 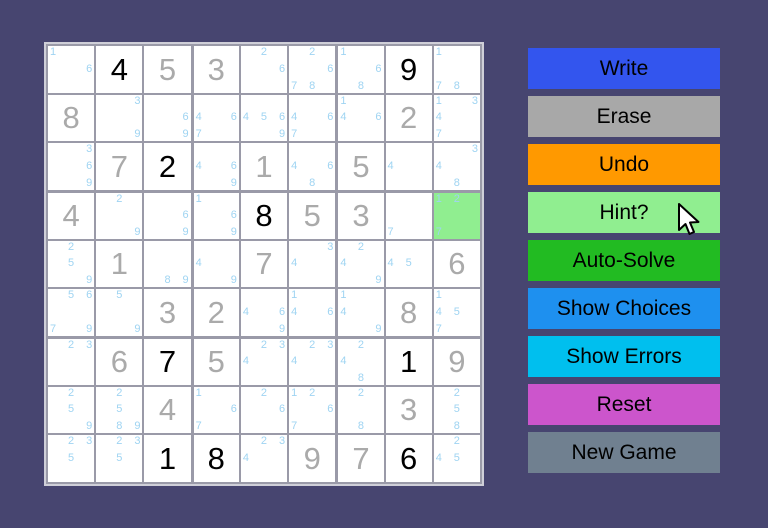 I want to click on sudoku-cell-r3c6: 4 68, so click(x=312, y=166).